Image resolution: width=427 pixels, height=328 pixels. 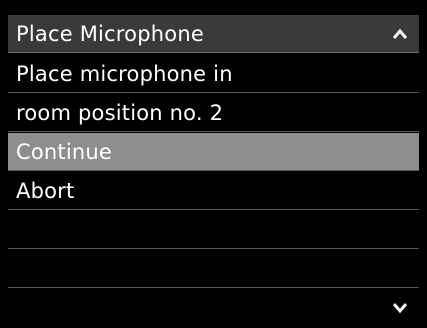 I want to click on message-text: room position no. 2, so click(x=120, y=112).